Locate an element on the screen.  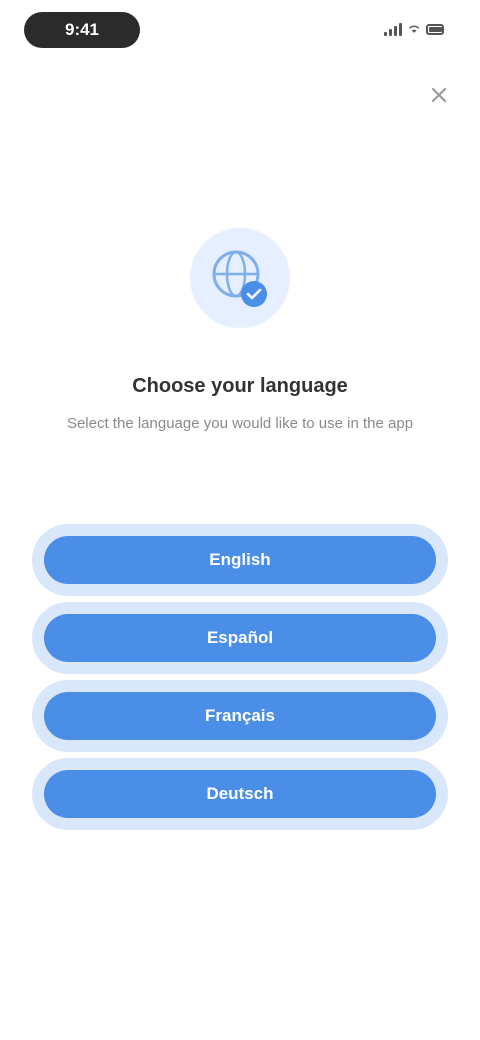
signal-icon is located at coordinates (393, 29).